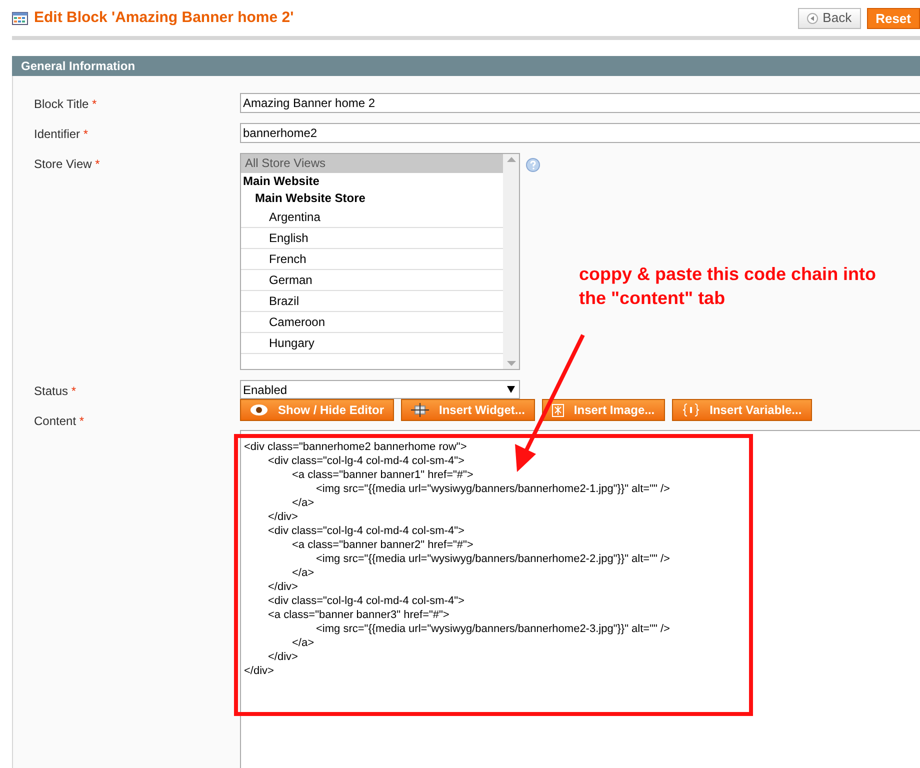 This screenshot has height=768, width=920. What do you see at coordinates (812, 18) in the screenshot?
I see `back-icon` at bounding box center [812, 18].